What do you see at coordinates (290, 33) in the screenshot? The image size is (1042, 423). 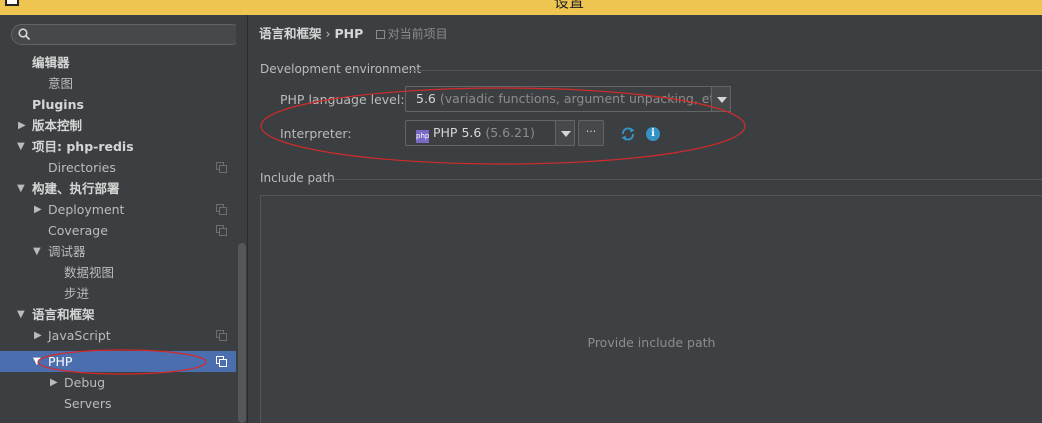 I see `breadcrumb-parent: 语言和框架` at bounding box center [290, 33].